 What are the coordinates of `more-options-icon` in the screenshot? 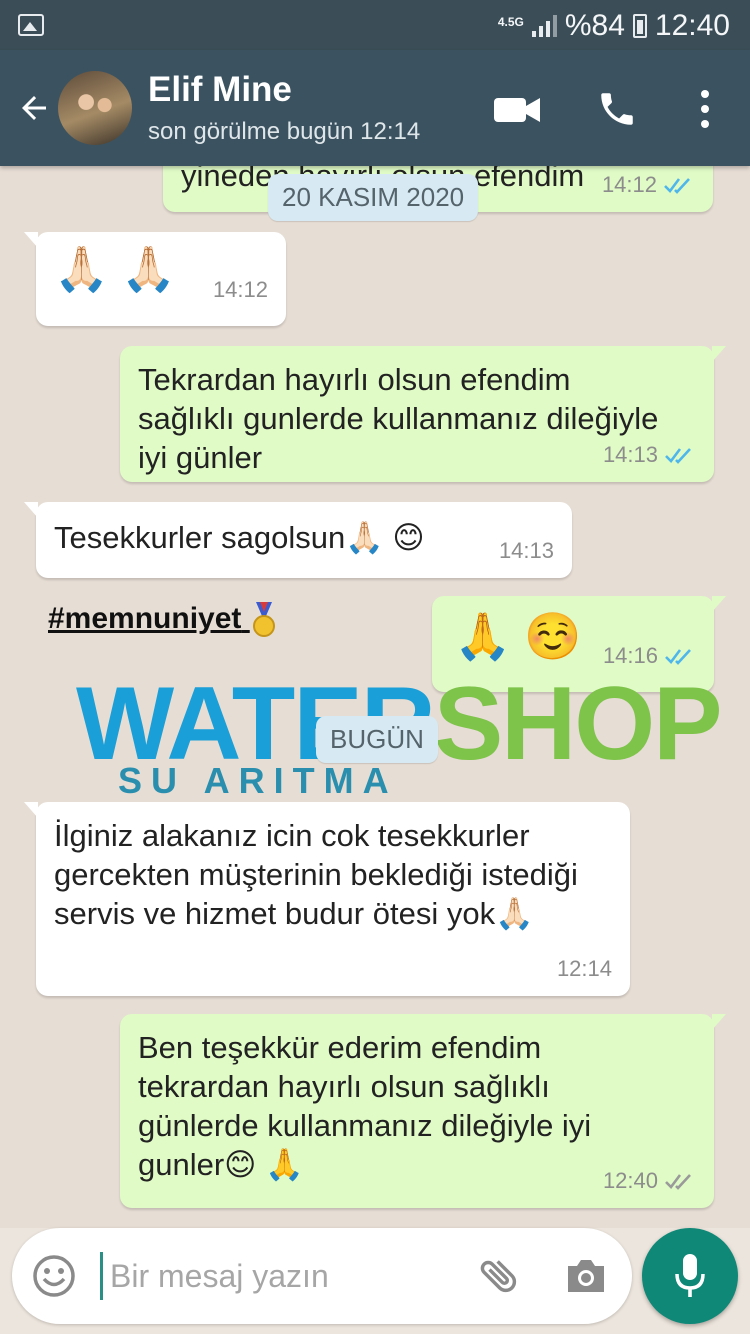 It's located at (705, 109).